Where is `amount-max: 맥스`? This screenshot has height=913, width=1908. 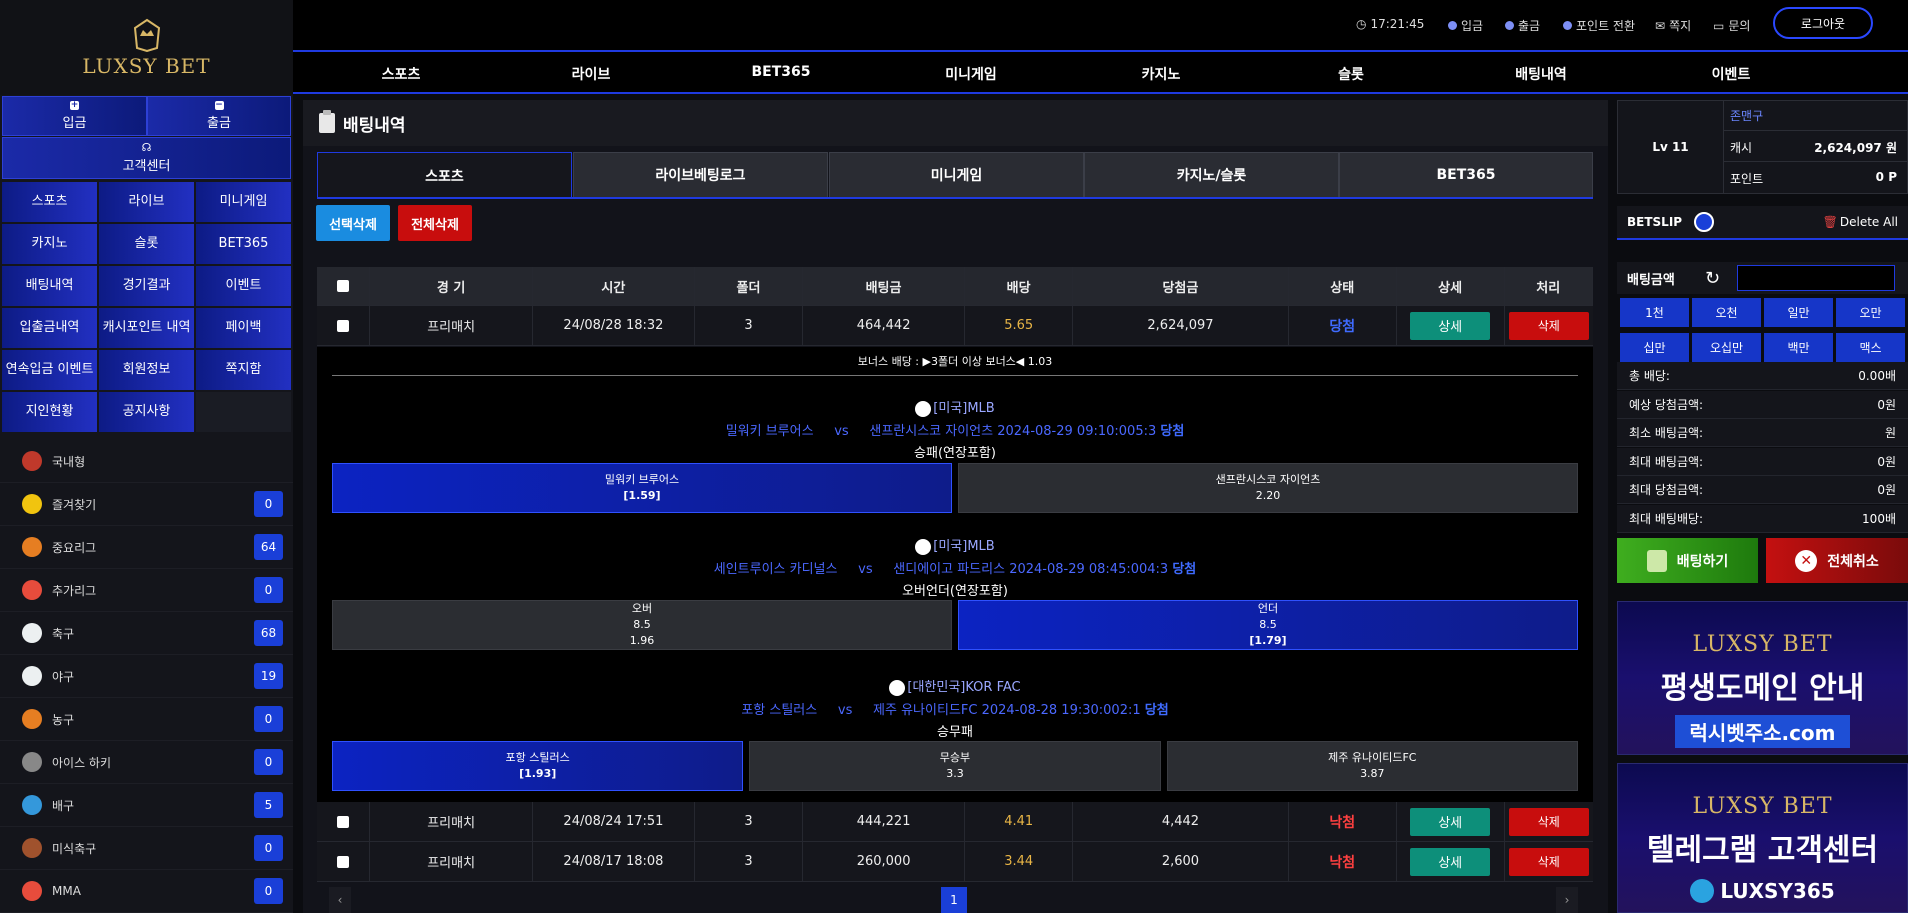
amount-max: 맥스 is located at coordinates (1870, 347).